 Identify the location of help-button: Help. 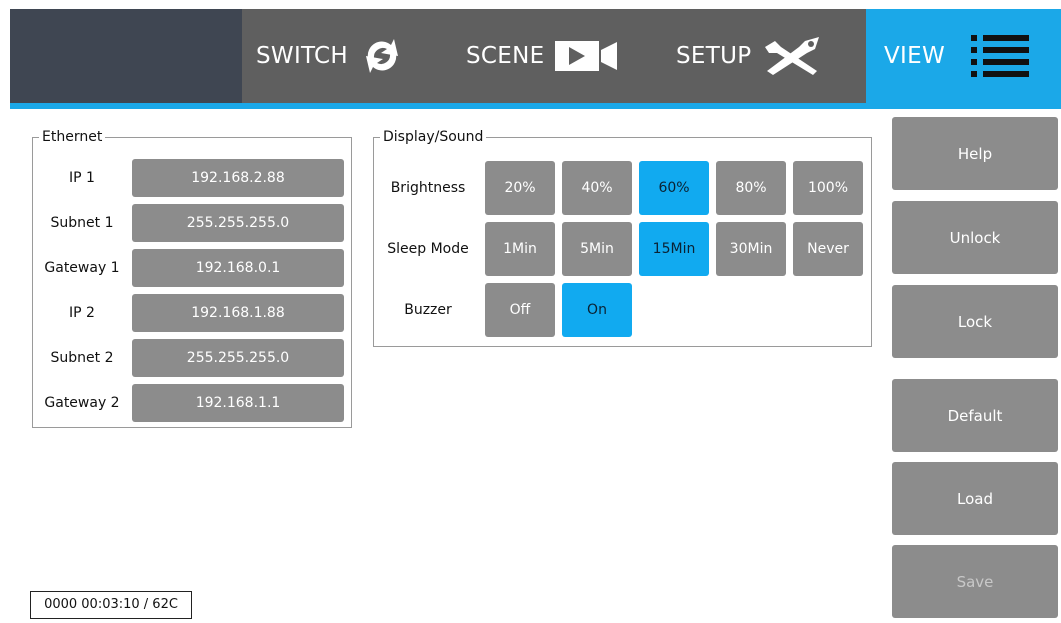
(975, 153).